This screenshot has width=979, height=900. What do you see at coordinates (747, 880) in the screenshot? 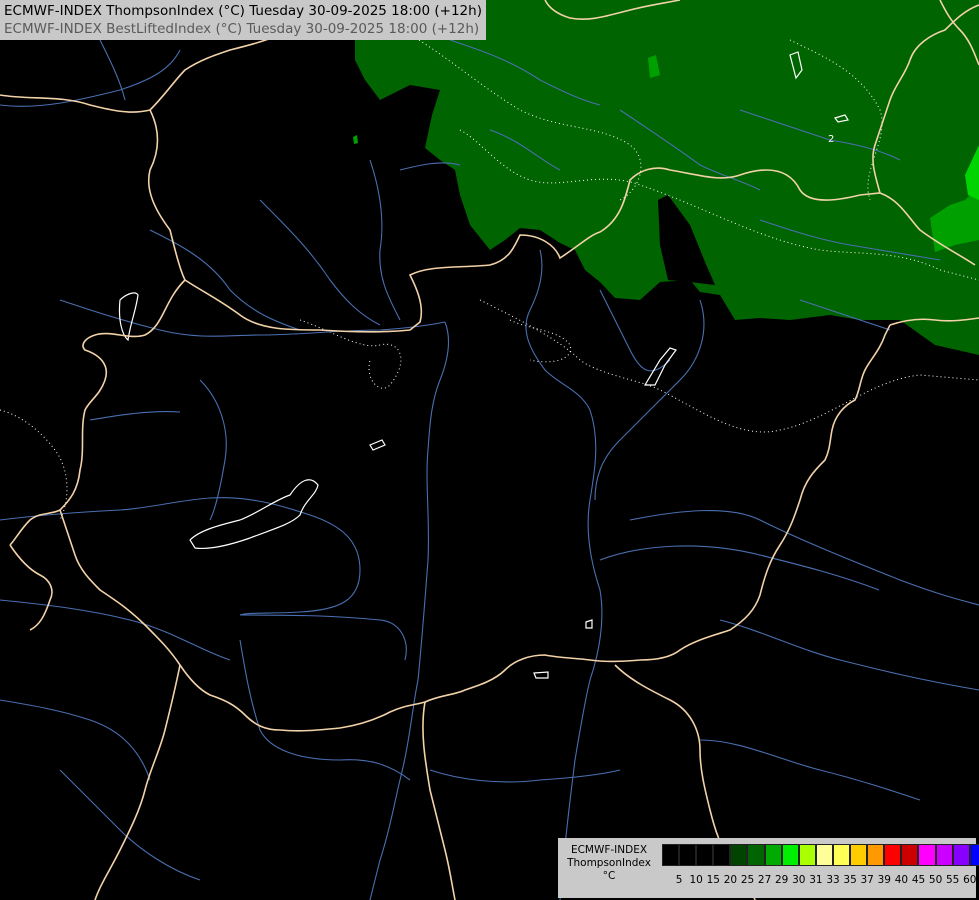
I see `legend-tick-label: 25` at bounding box center [747, 880].